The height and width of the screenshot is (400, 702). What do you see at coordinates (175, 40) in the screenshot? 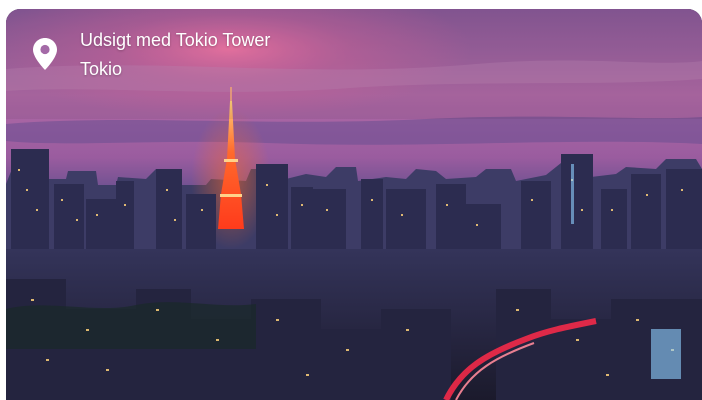
I see `location-title: Udsigt med Tokio Tower` at bounding box center [175, 40].